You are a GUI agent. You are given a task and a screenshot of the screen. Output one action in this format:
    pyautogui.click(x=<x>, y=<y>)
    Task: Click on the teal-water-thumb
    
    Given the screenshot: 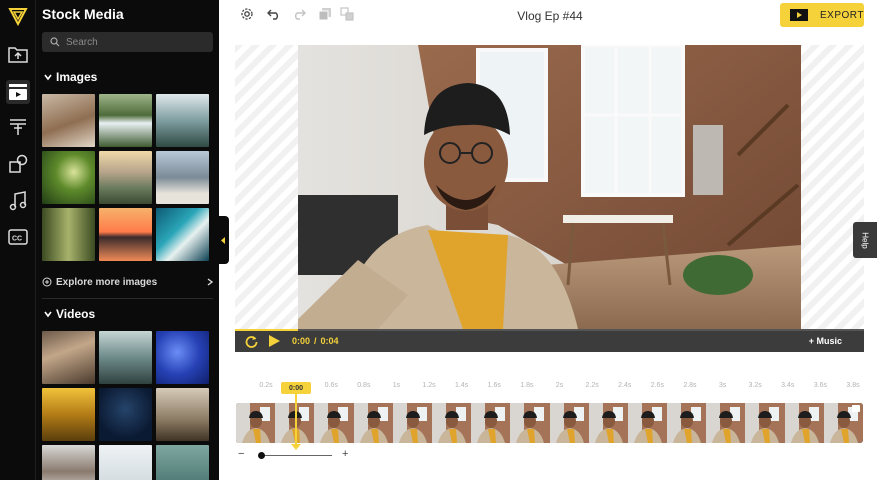 What is the action you would take?
    pyautogui.click(x=182, y=462)
    